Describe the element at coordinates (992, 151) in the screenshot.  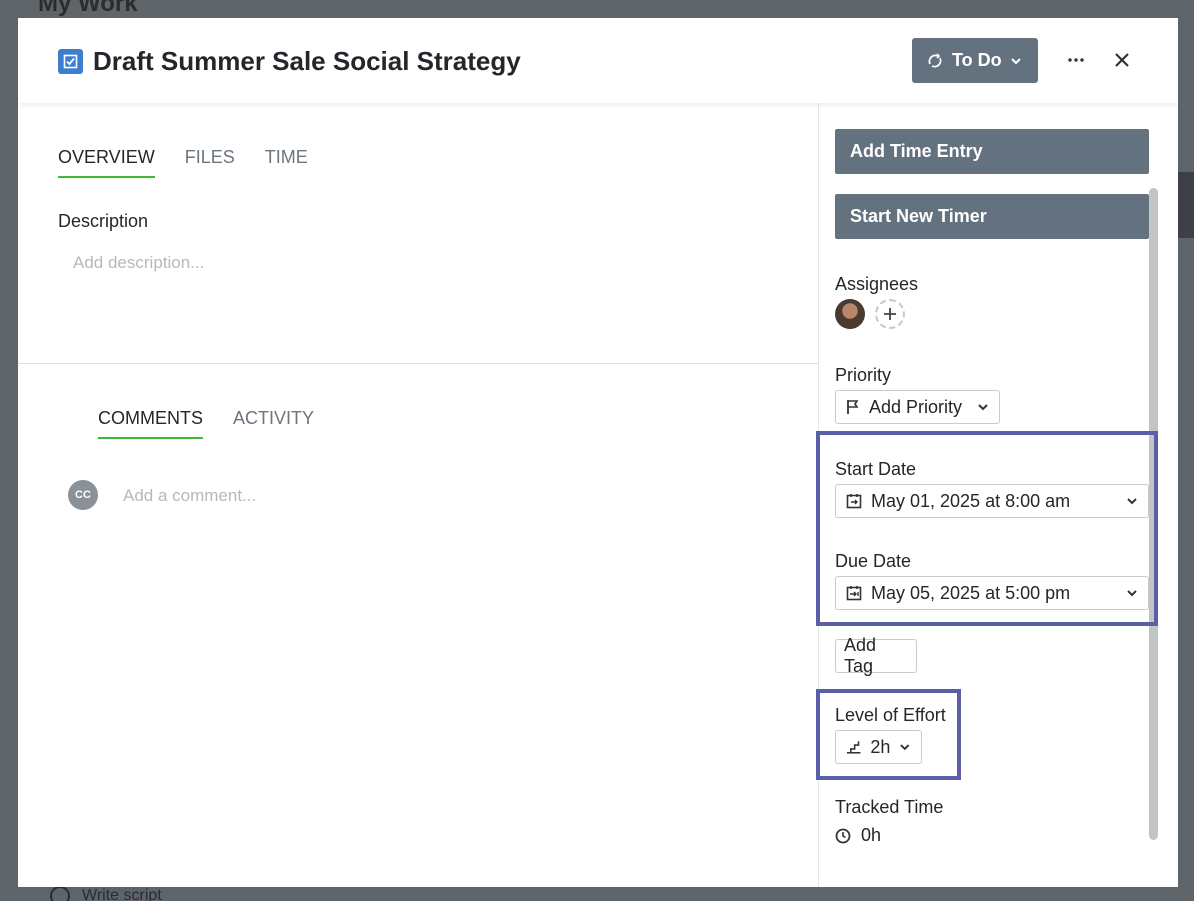
I see `add-time-entry-button: Add Time Entry` at that location.